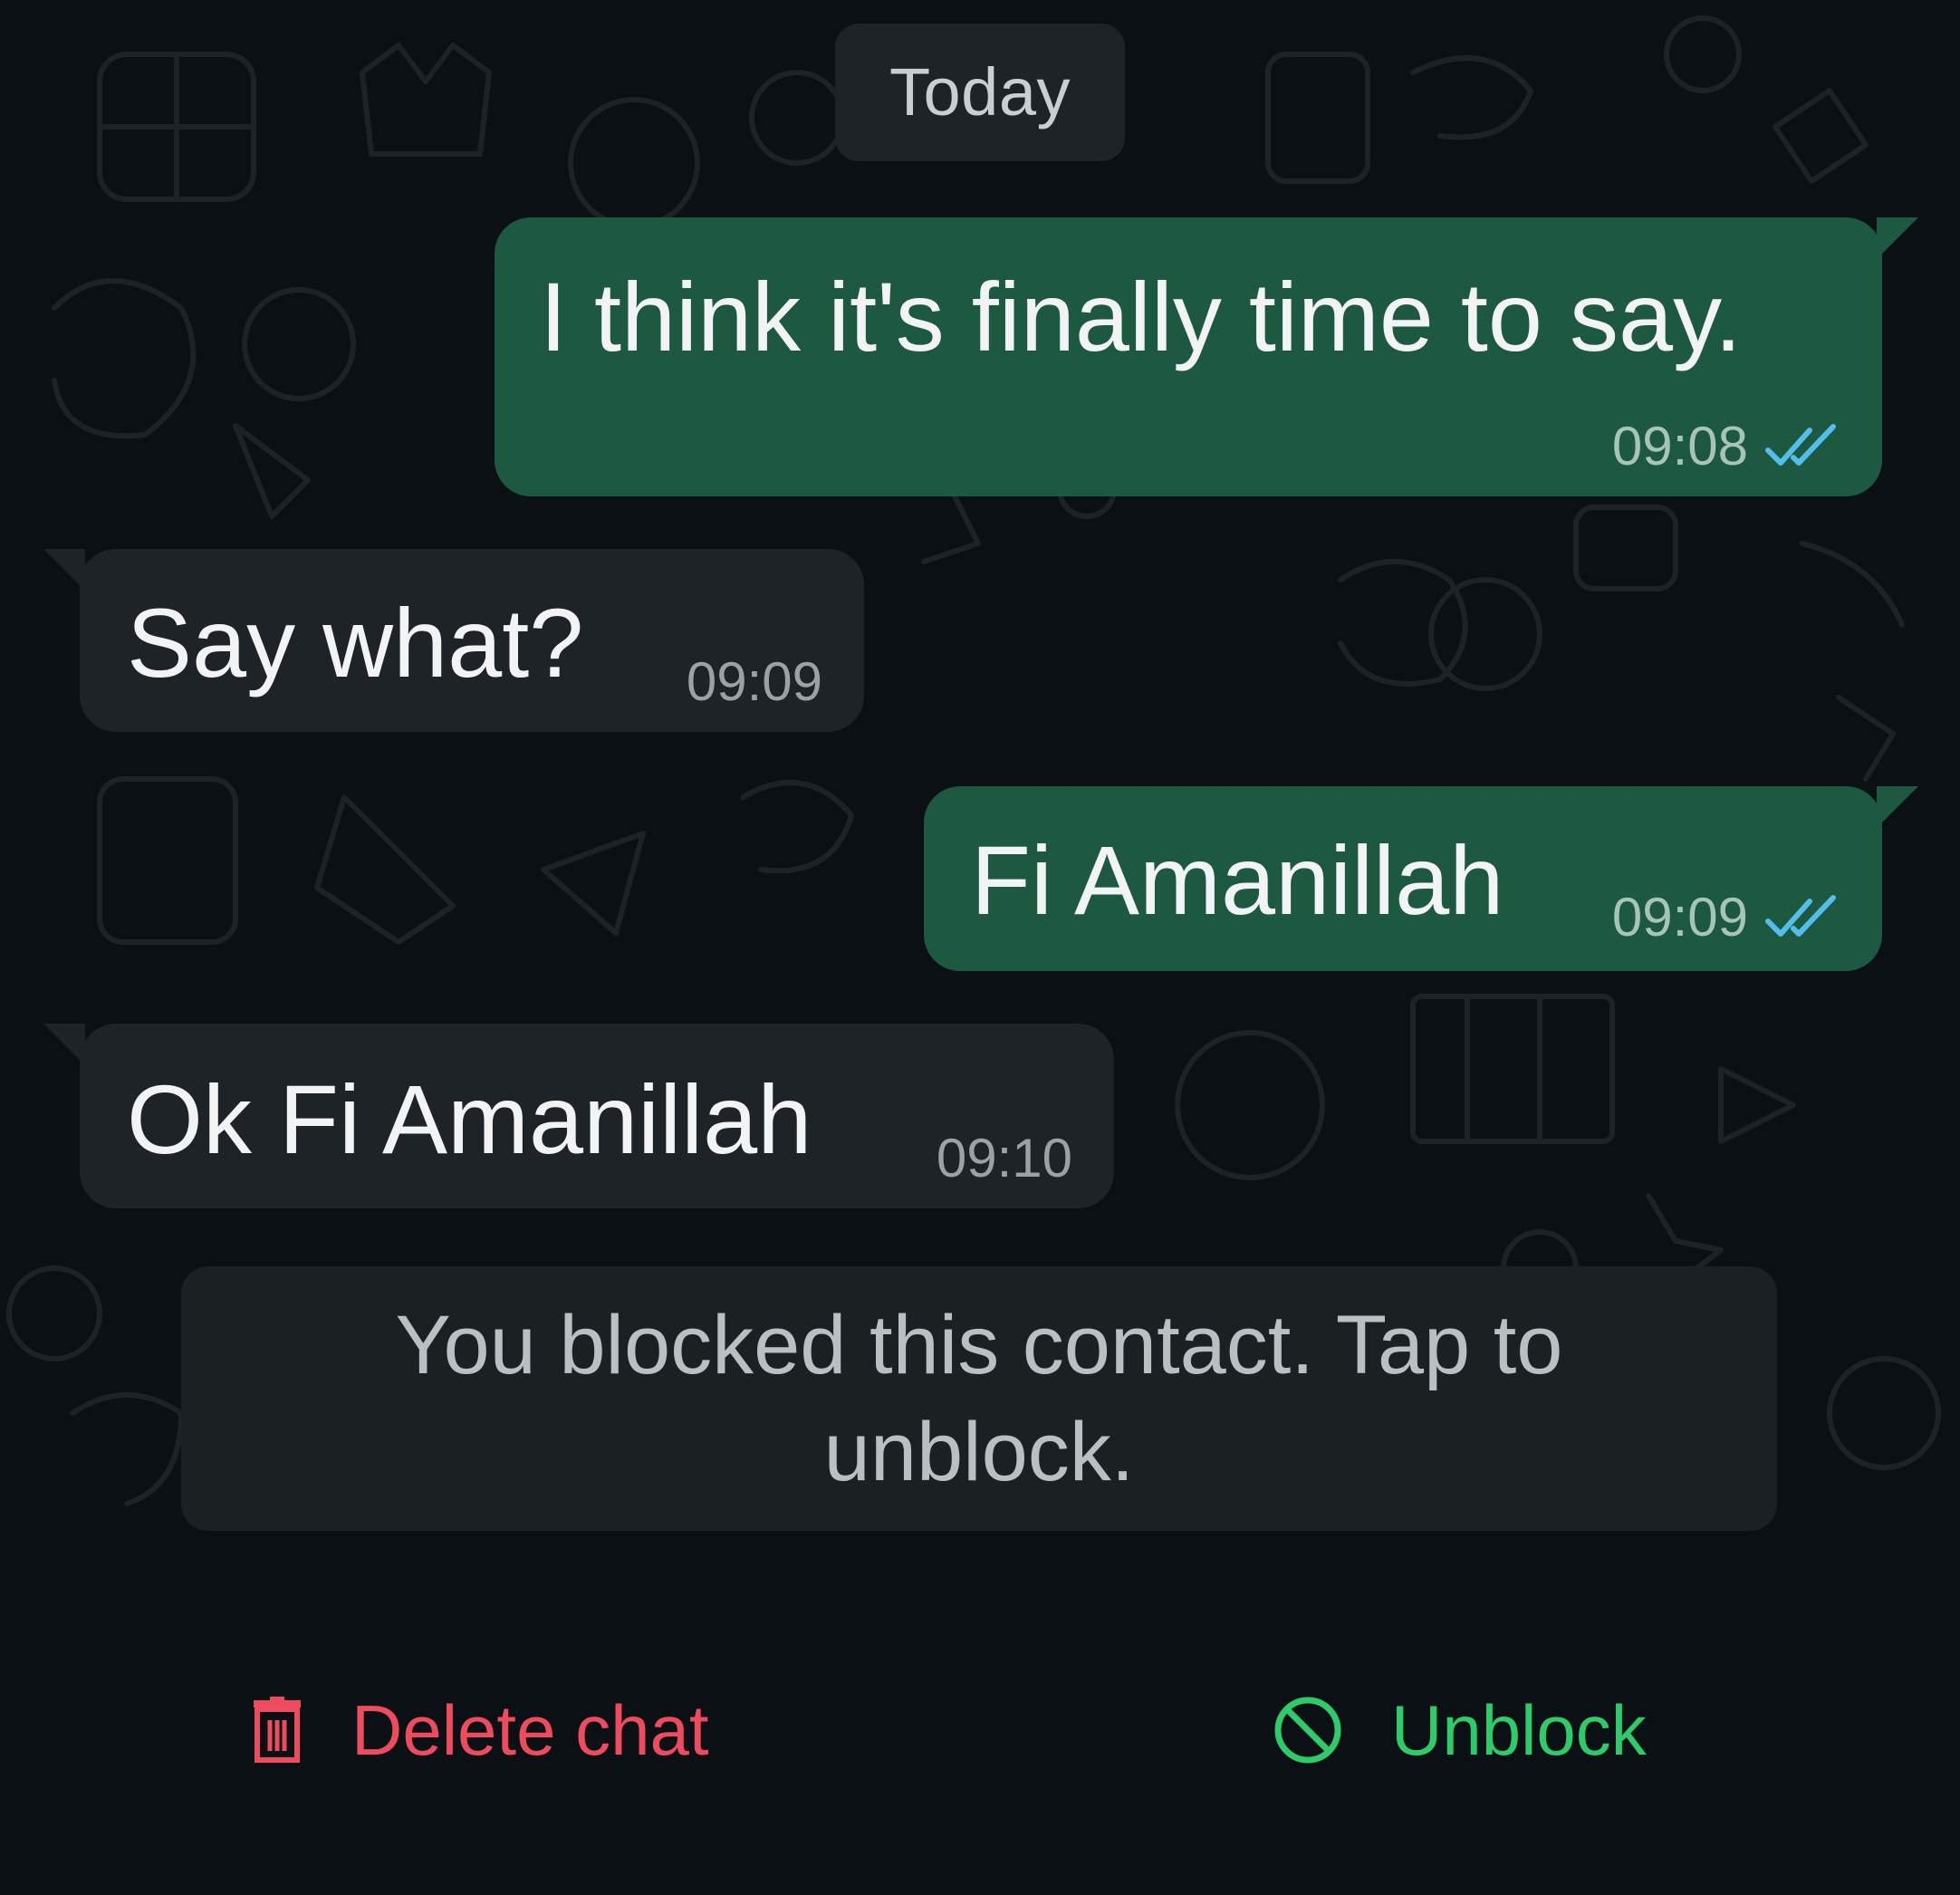  I want to click on incoming-message: Ok Fi Amanillah 09:10, so click(578, 1116).